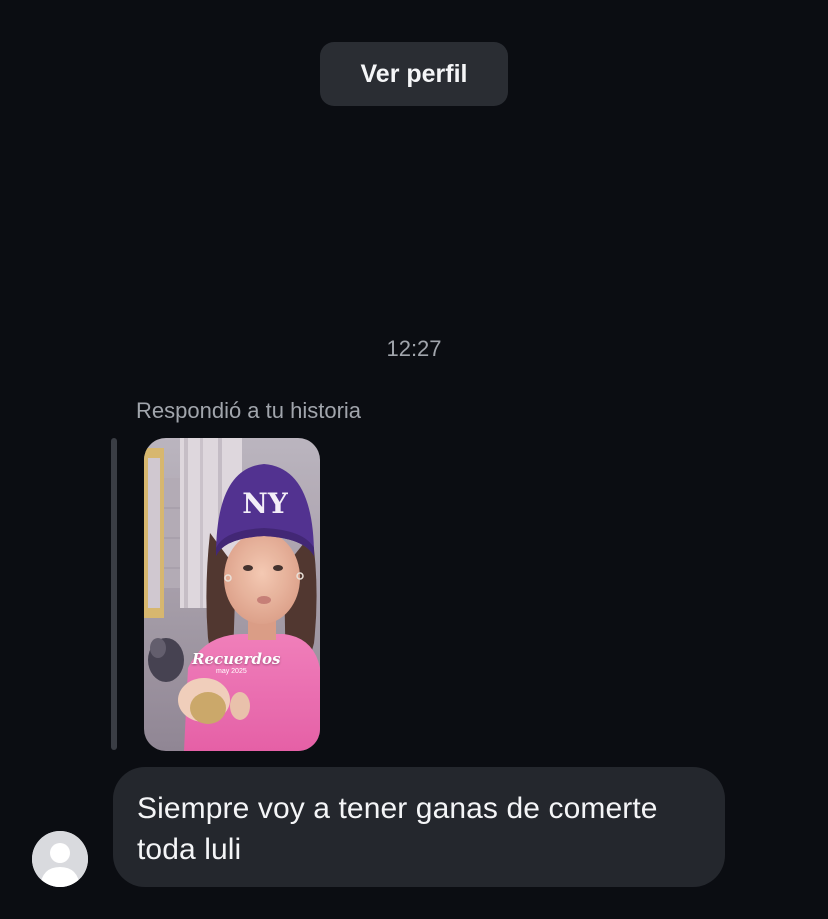  Describe the element at coordinates (231, 671) in the screenshot. I see `story-date: may 2025` at that location.